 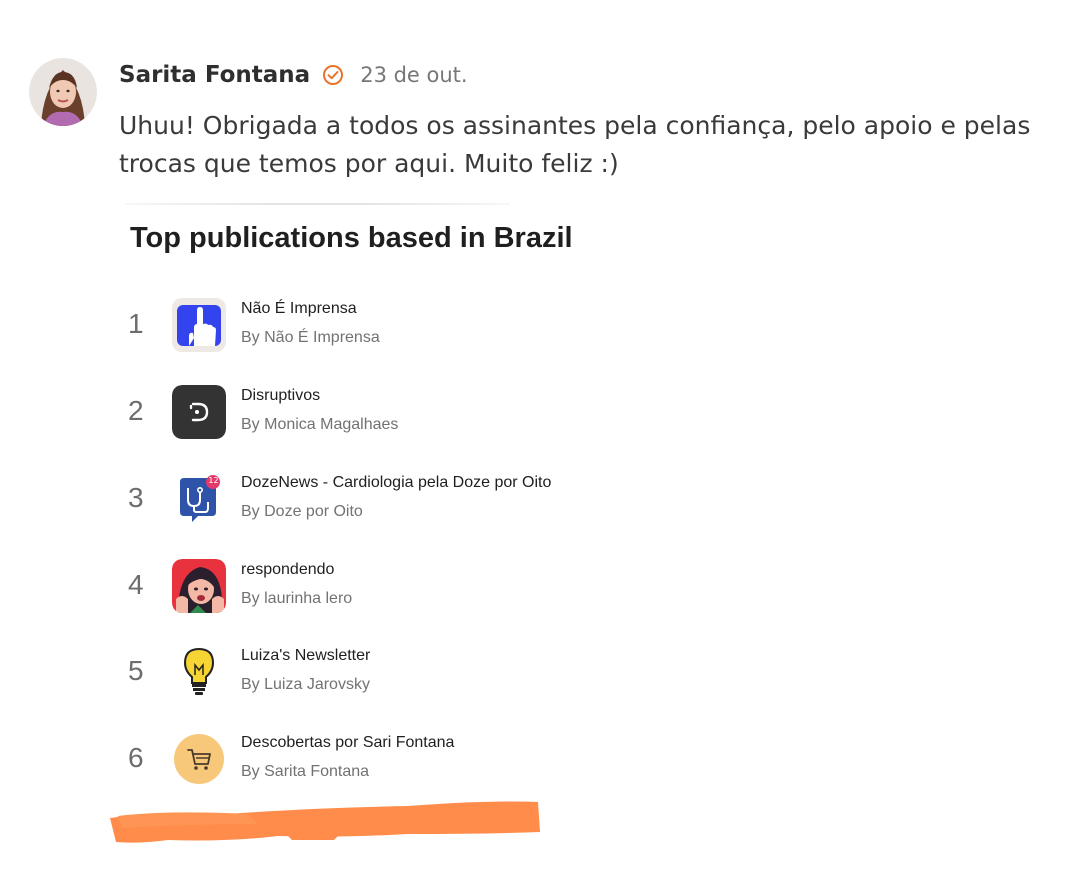 I want to click on embed-divider, so click(x=317, y=204).